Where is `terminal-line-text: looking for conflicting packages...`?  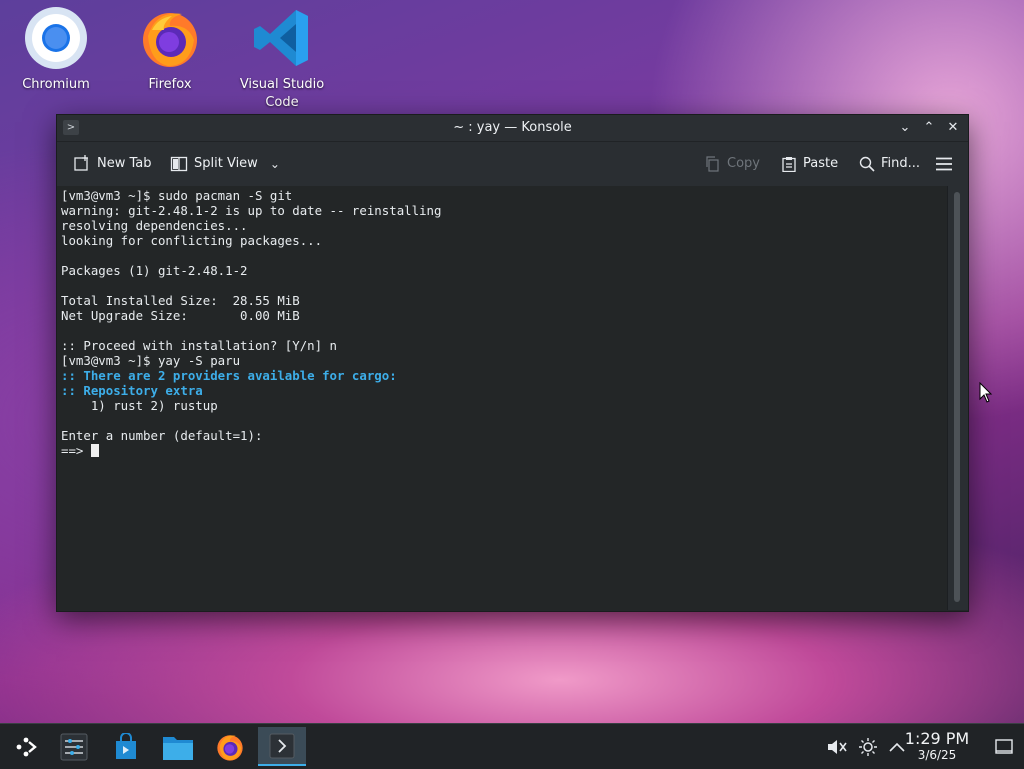
terminal-line-text: looking for conflicting packages... is located at coordinates (192, 240).